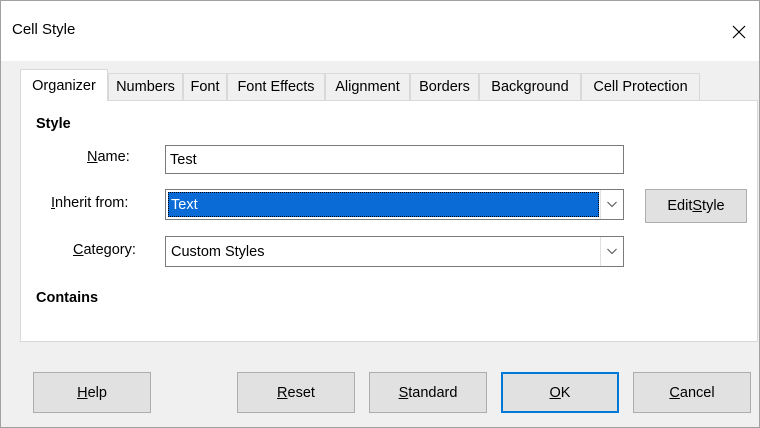 Image resolution: width=760 pixels, height=428 pixels. Describe the element at coordinates (696, 206) in the screenshot. I see `edit-style-button: Edit Style` at that location.